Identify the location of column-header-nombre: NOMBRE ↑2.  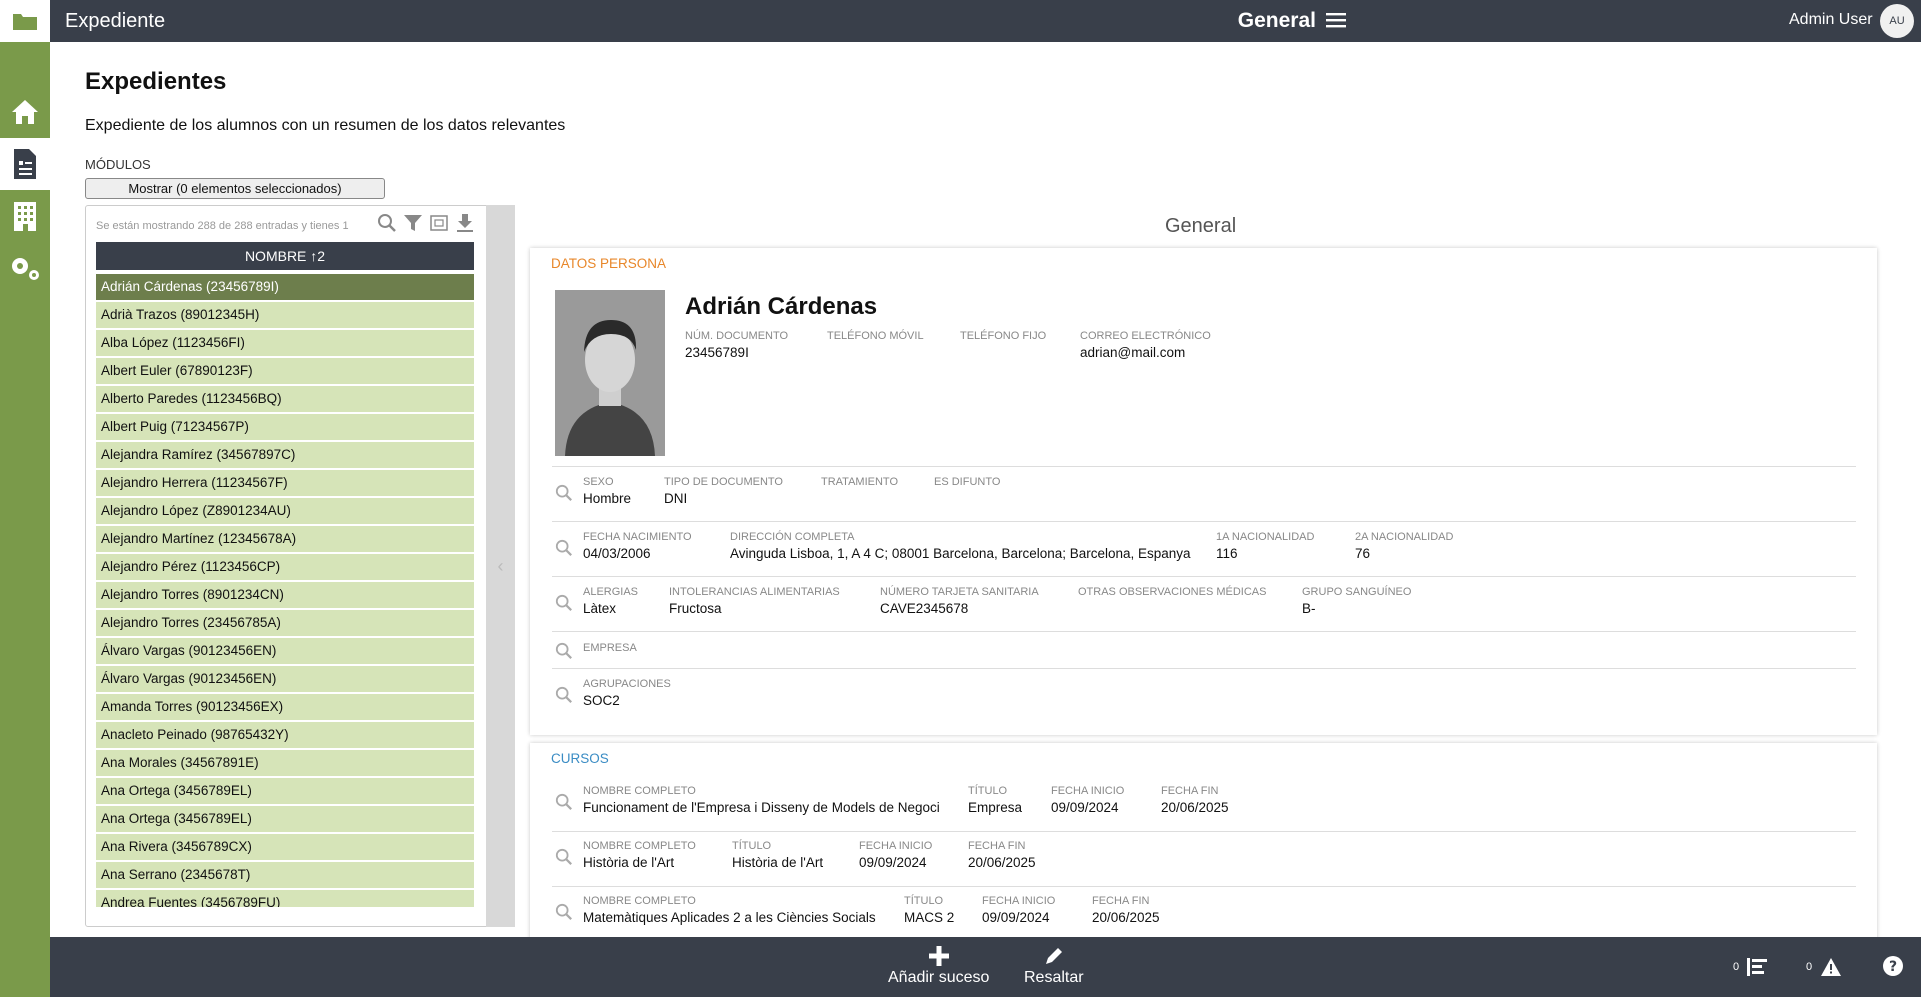
(285, 256).